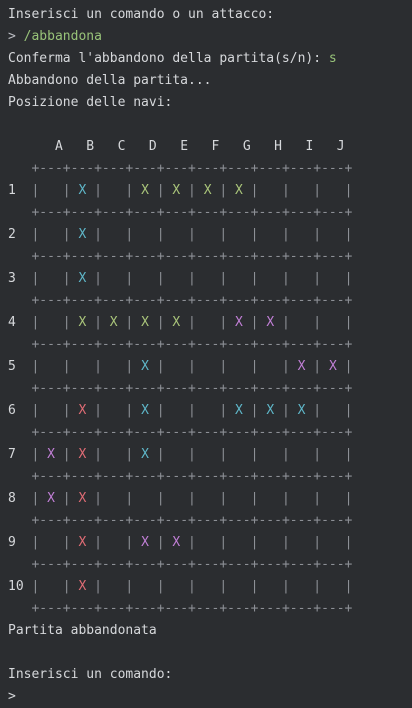  I want to click on command-prompt: Inserisci un comando o un attacco:, so click(141, 14).